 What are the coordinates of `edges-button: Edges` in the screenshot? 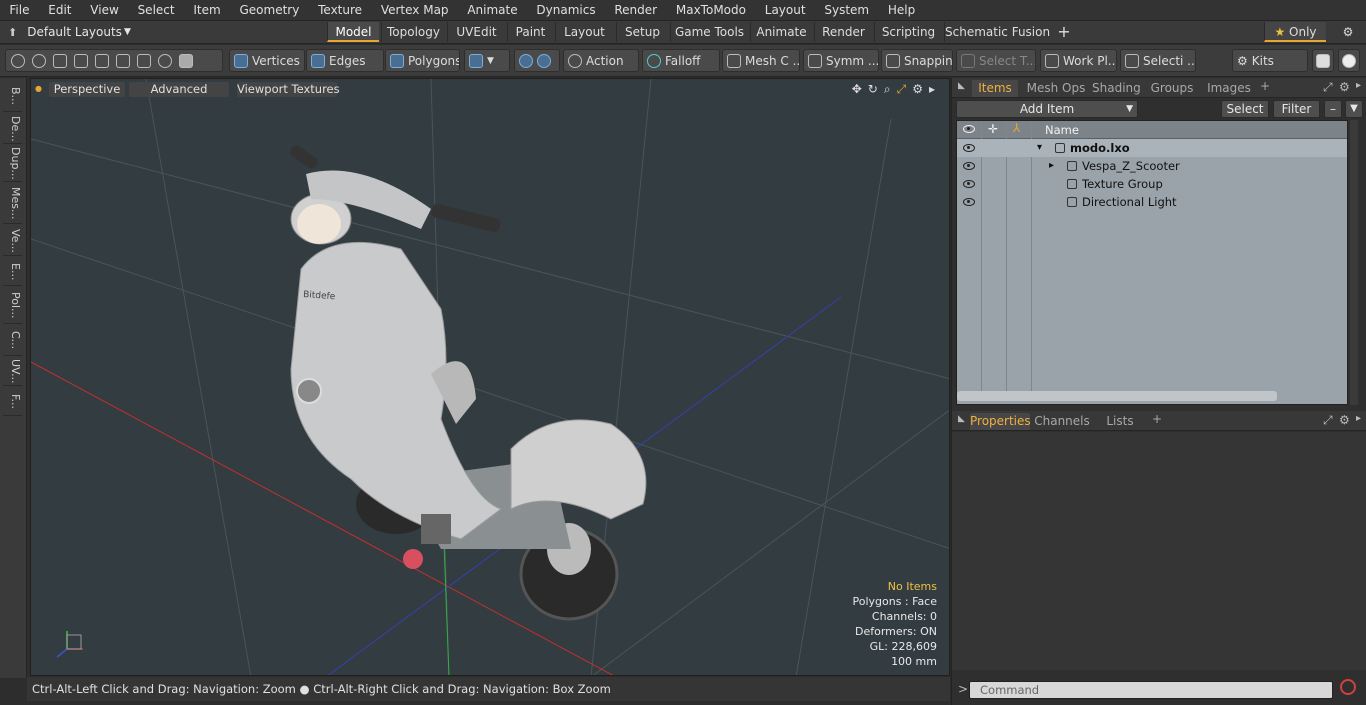 It's located at (345, 60).